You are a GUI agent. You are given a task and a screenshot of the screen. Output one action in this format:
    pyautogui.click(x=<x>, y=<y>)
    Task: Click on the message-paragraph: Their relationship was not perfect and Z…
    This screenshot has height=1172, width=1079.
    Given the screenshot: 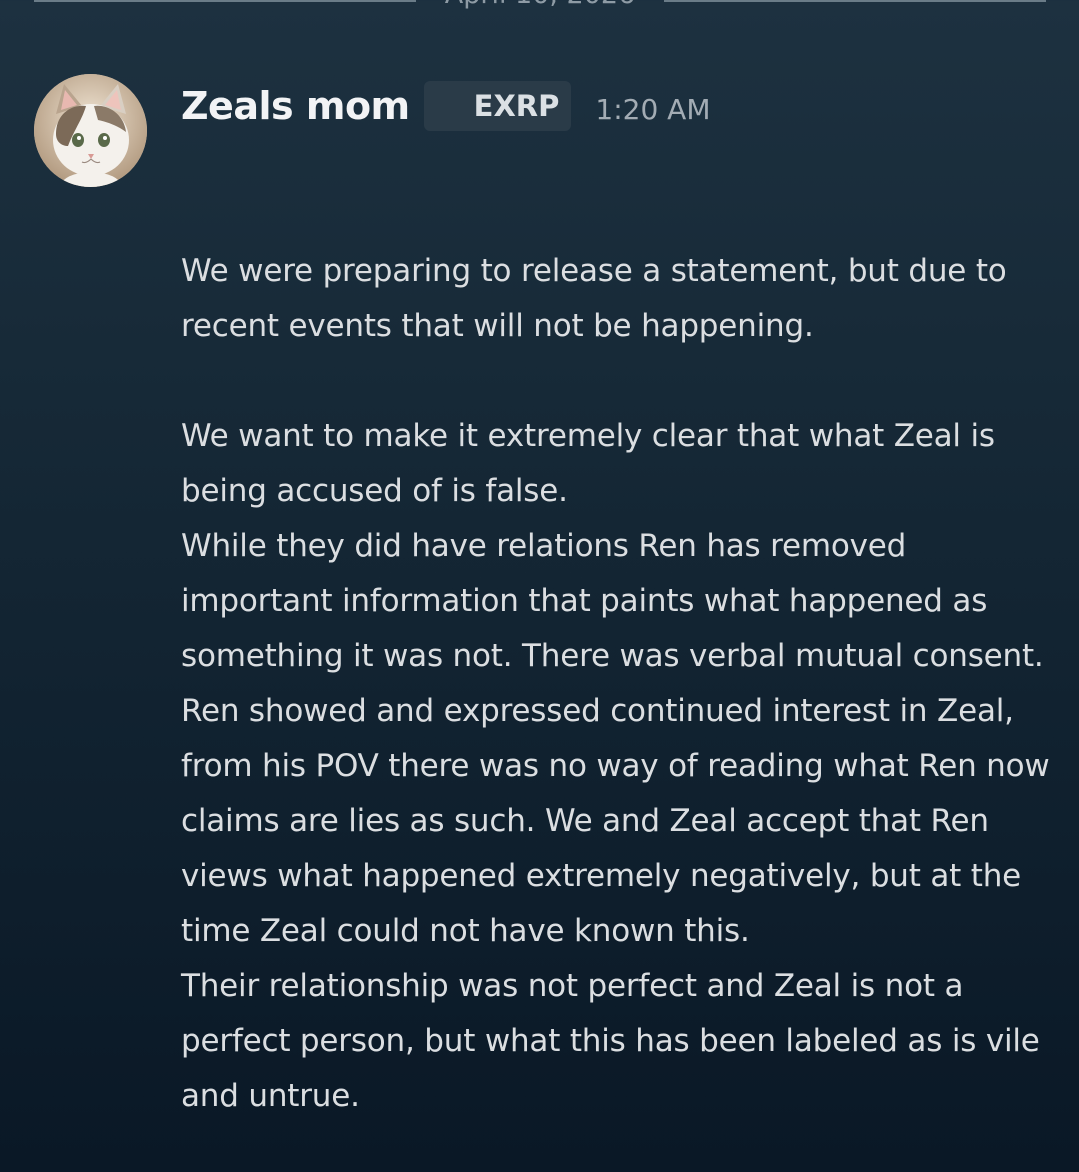 What is the action you would take?
    pyautogui.click(x=615, y=1041)
    